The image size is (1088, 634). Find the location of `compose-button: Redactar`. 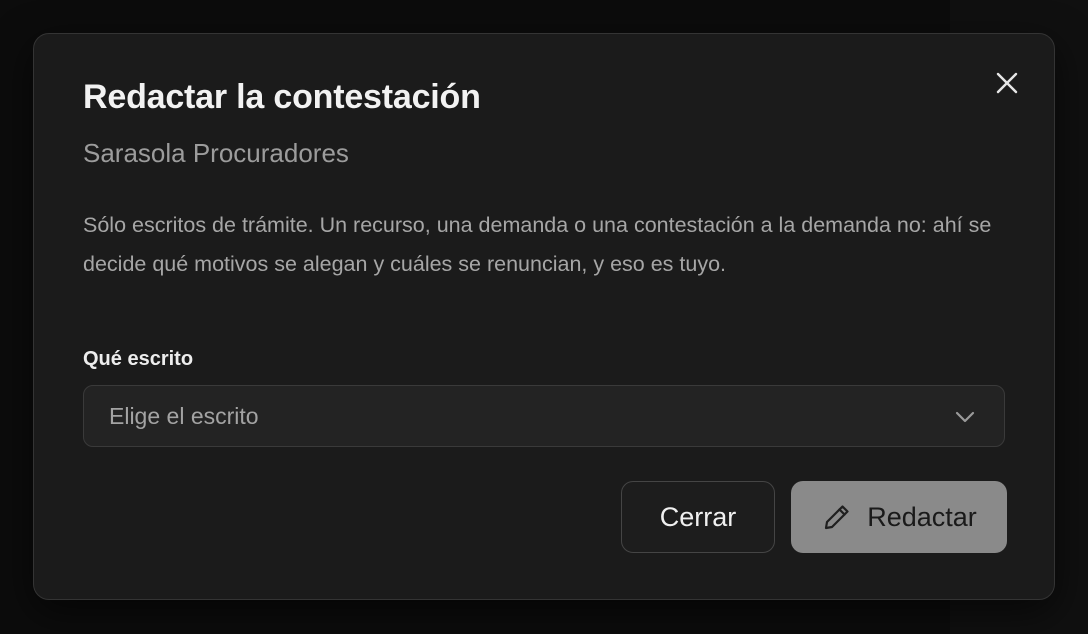

compose-button: Redactar is located at coordinates (899, 517).